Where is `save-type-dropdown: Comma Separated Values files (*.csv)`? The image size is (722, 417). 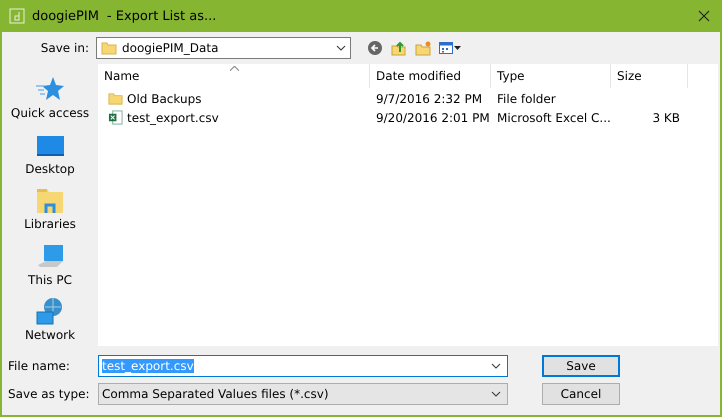 save-type-dropdown: Comma Separated Values files (*.csv) is located at coordinates (303, 394).